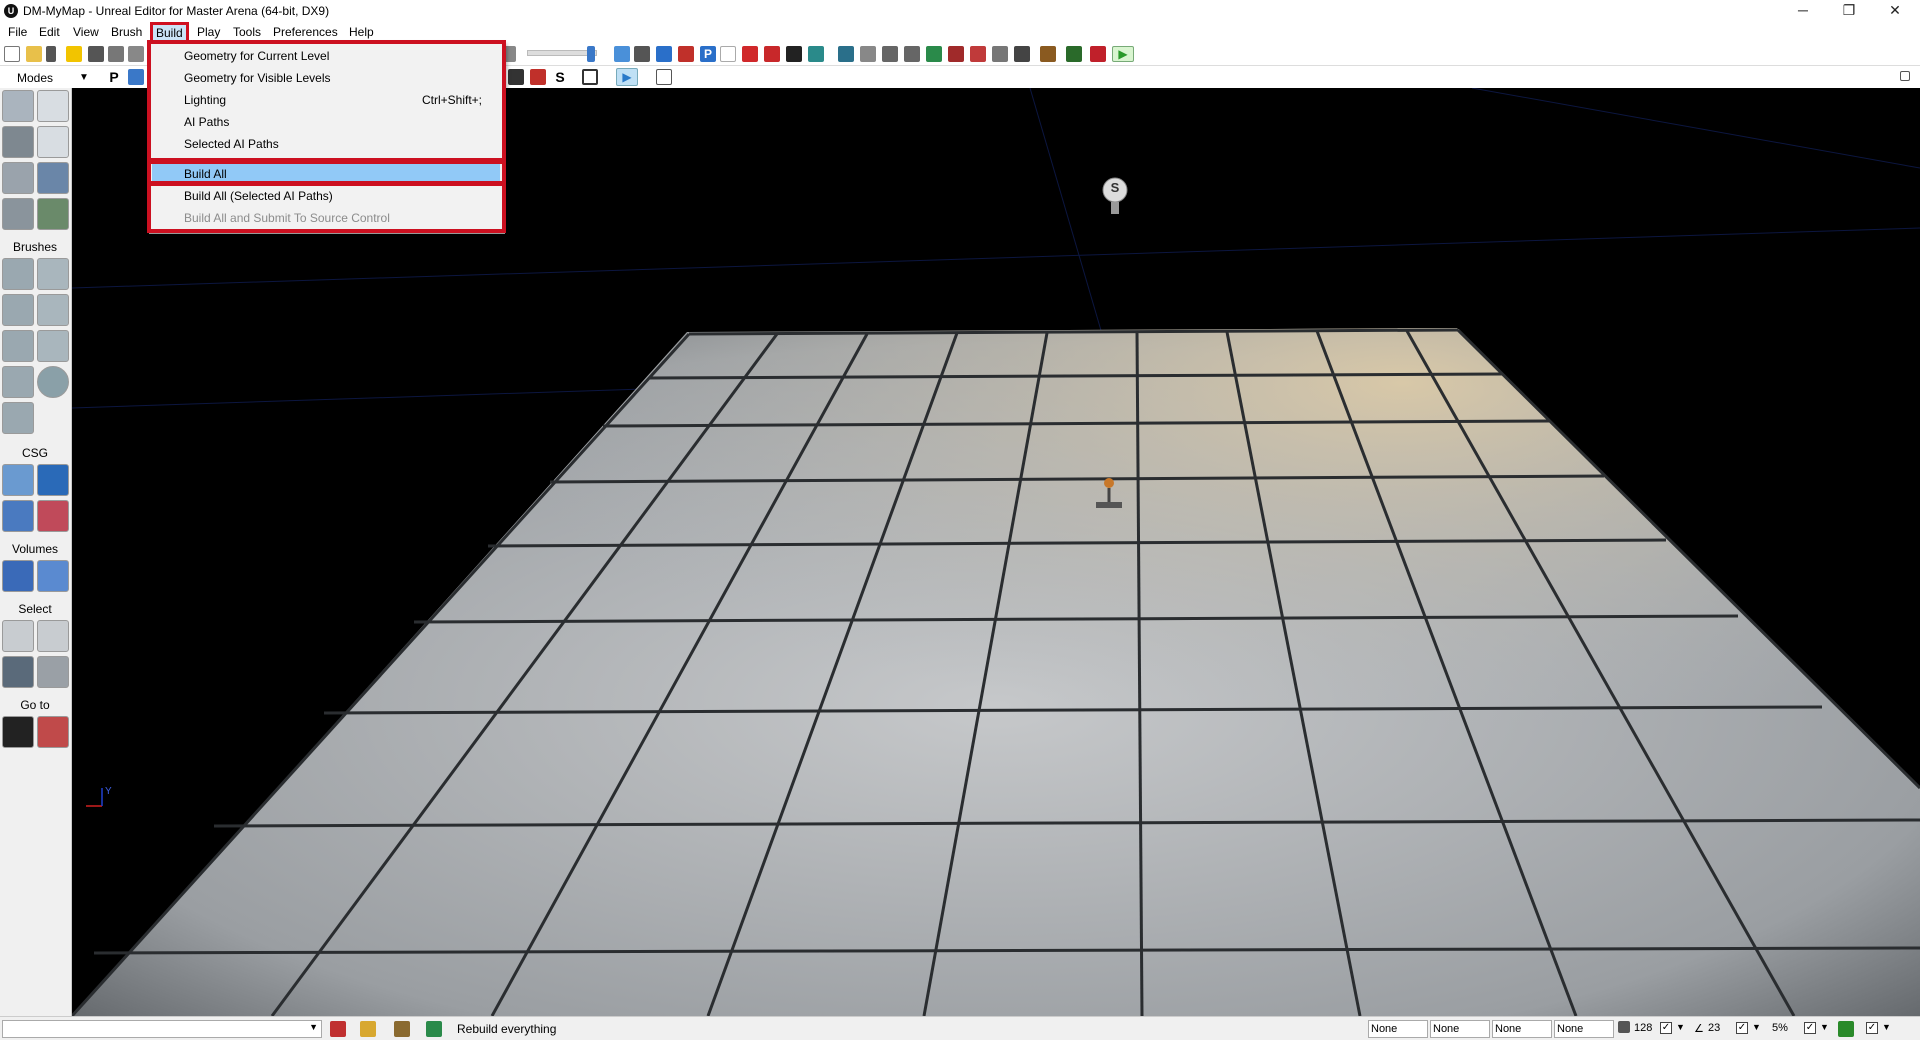  I want to click on menu-item-selected-ai-paths: Selected AI Paths, so click(326, 144).